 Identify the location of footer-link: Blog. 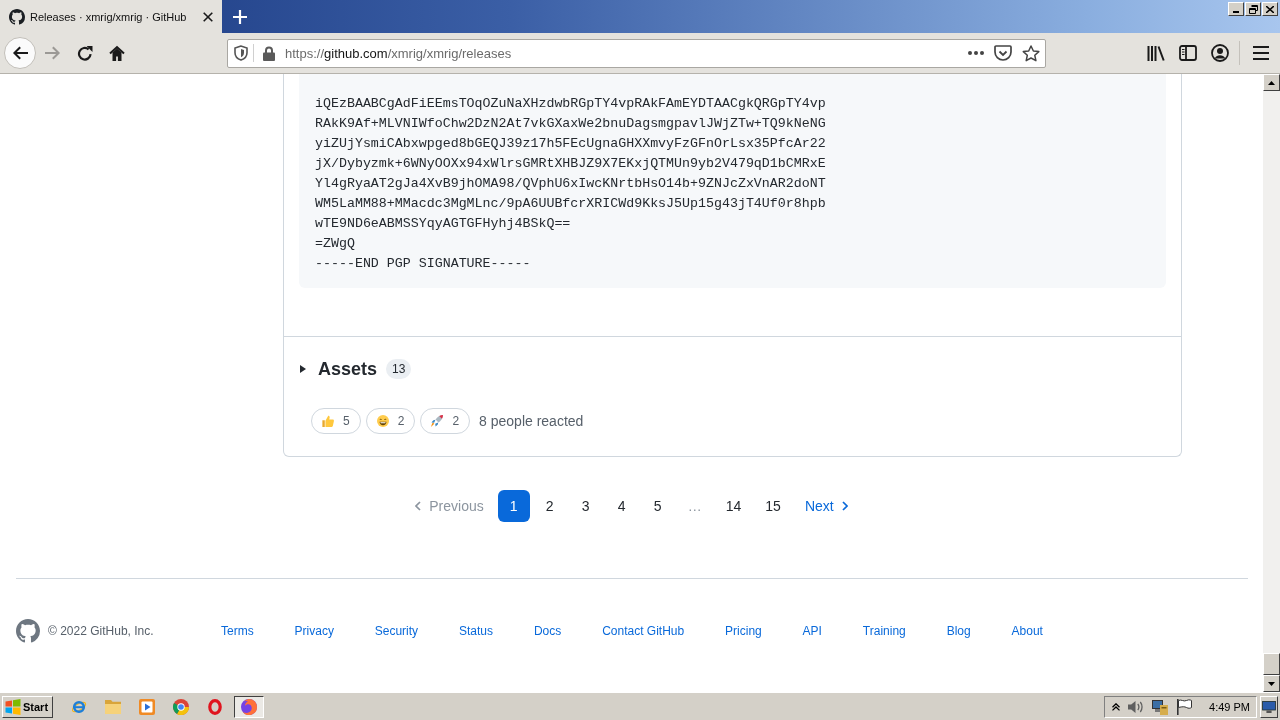
(958, 631).